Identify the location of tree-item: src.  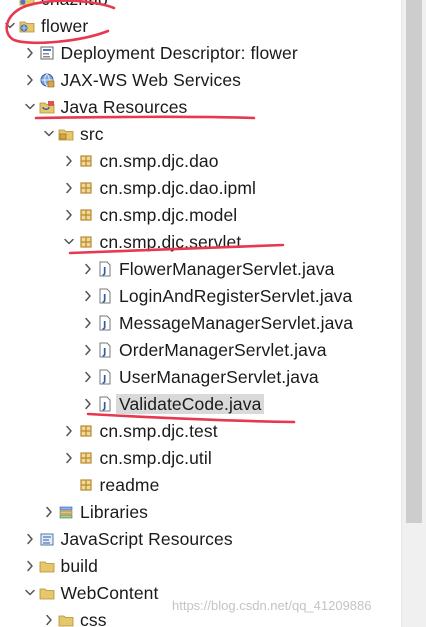
(200, 134).